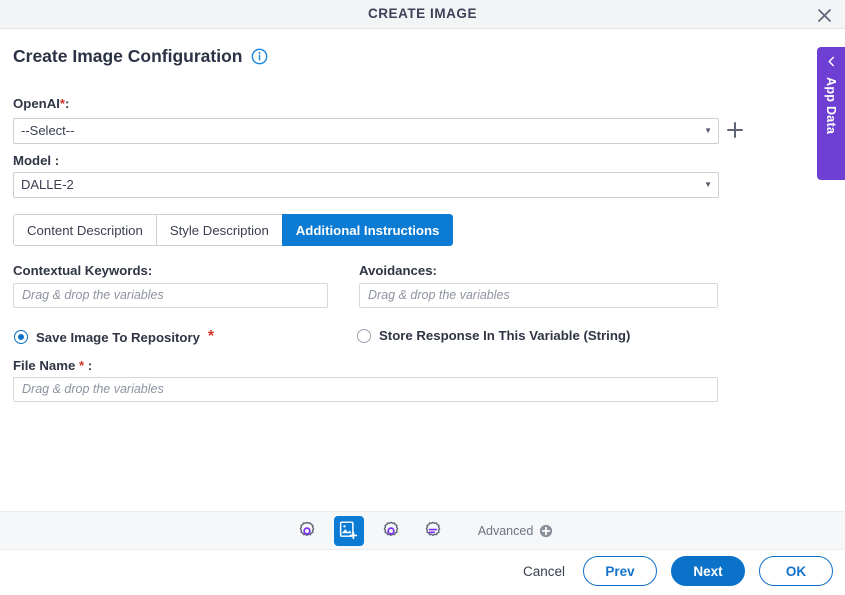  What do you see at coordinates (84, 230) in the screenshot?
I see `tab-content-description: Content Description` at bounding box center [84, 230].